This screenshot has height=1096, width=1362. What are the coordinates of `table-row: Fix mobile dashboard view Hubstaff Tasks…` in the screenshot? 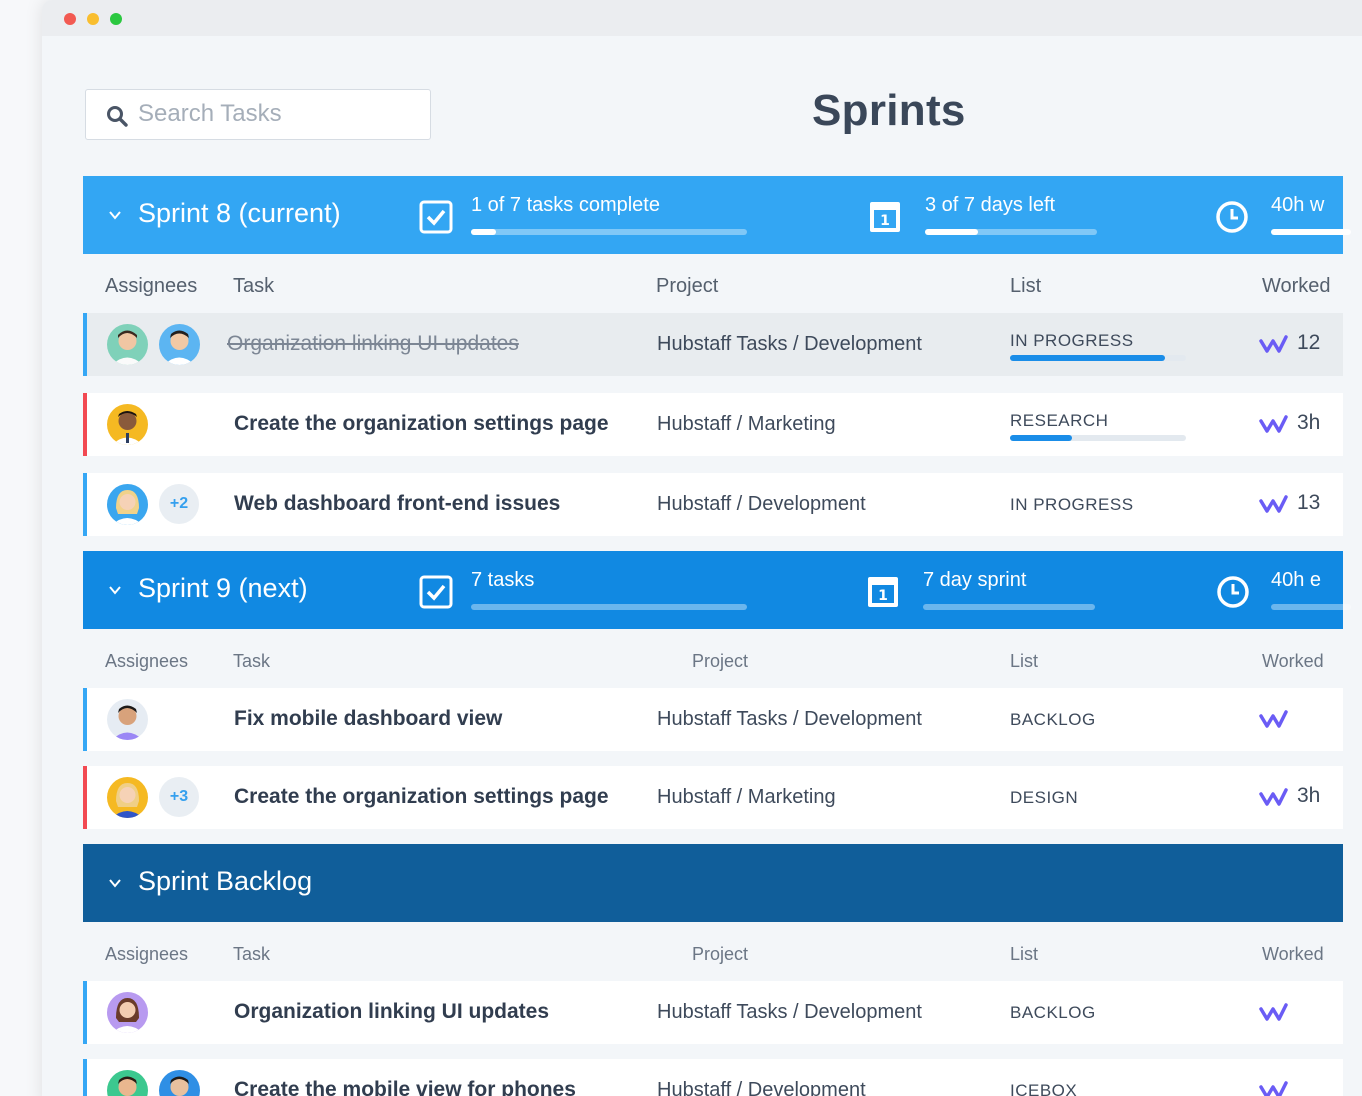 It's located at (713, 719).